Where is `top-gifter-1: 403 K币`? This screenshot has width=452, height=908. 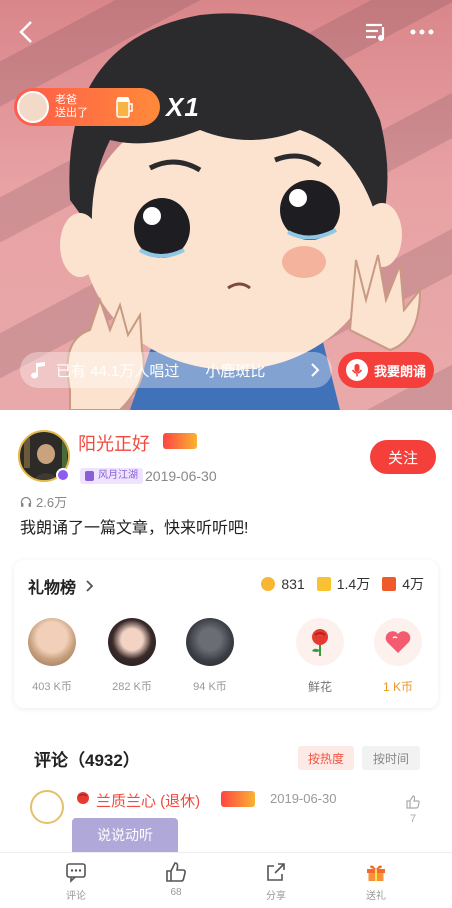 top-gifter-1: 403 K币 is located at coordinates (52, 656).